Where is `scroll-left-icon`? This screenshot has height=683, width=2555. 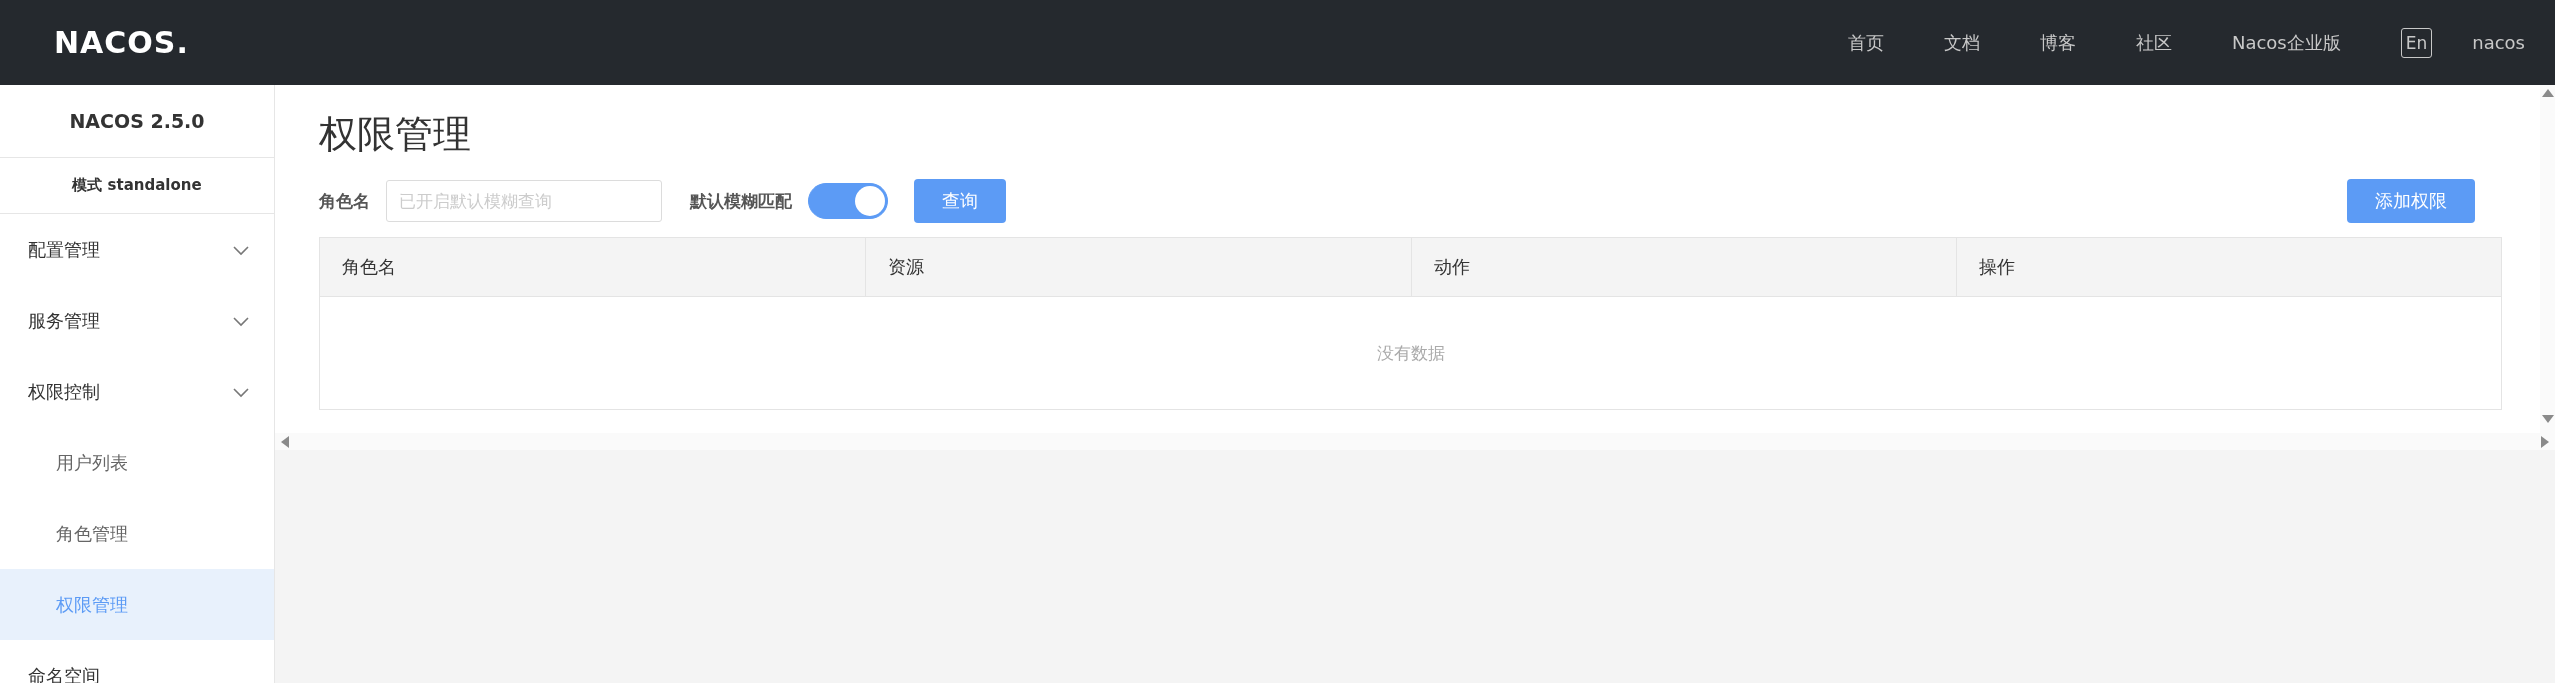
scroll-left-icon is located at coordinates (285, 441).